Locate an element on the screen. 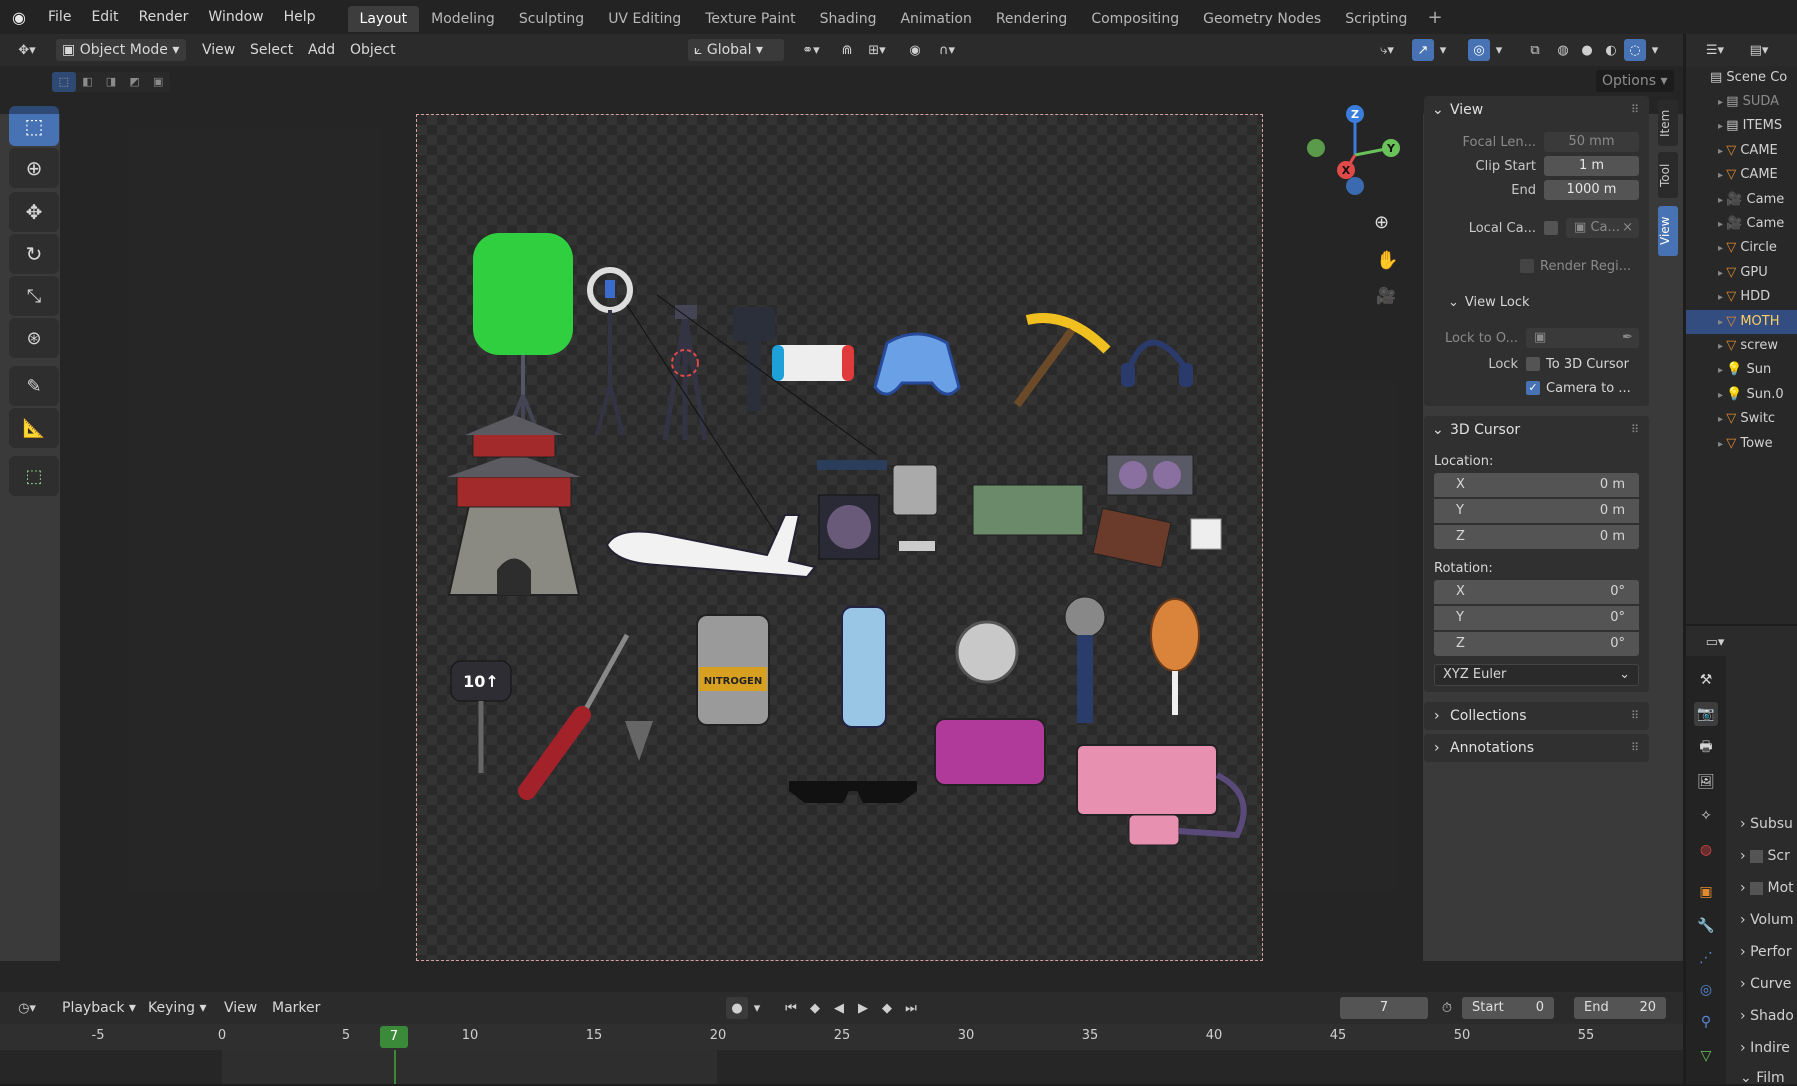  pan-hand-icon: ✋ is located at coordinates (1387, 260).